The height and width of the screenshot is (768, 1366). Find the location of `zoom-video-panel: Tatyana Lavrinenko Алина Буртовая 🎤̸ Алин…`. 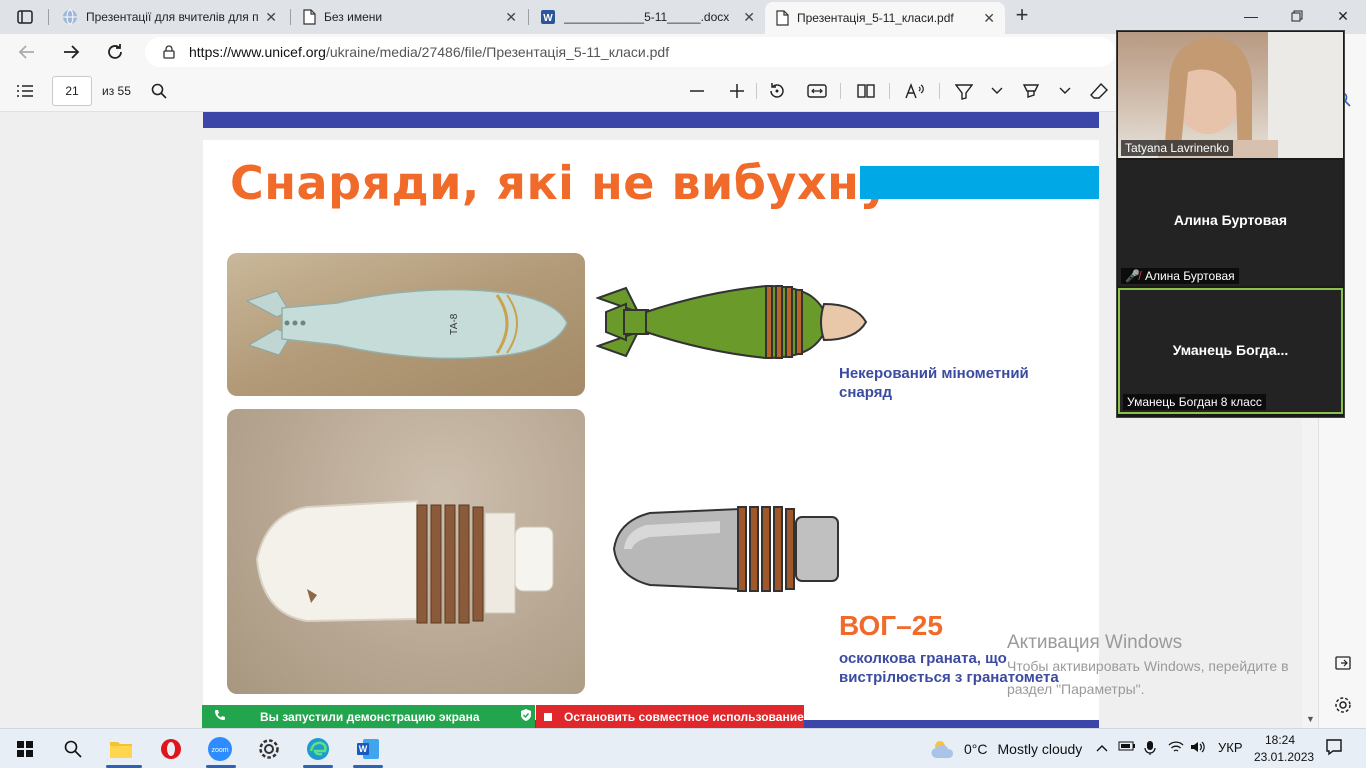

zoom-video-panel: Tatyana Lavrinenko Алина Буртовая 🎤̸ Алин… is located at coordinates (1230, 224).